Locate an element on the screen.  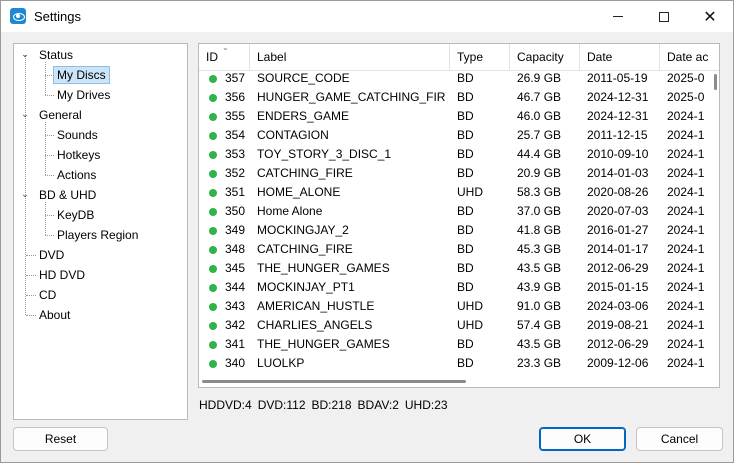
cell-capacity: 37.0 GB is located at coordinates (539, 211).